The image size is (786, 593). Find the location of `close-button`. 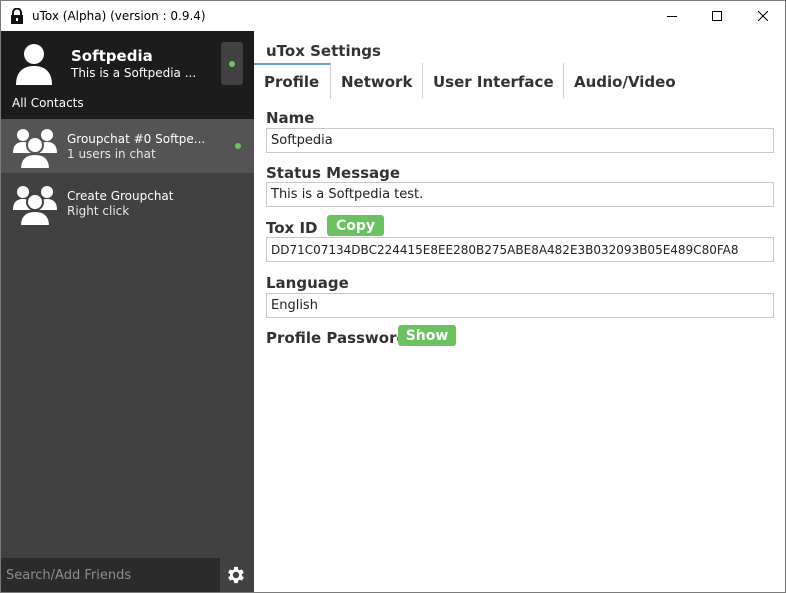

close-button is located at coordinates (763, 16).